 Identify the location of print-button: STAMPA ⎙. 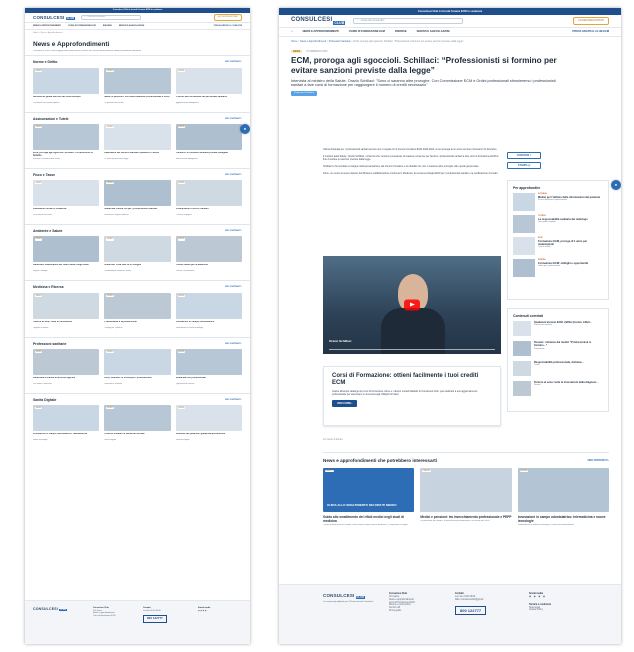
(524, 165).